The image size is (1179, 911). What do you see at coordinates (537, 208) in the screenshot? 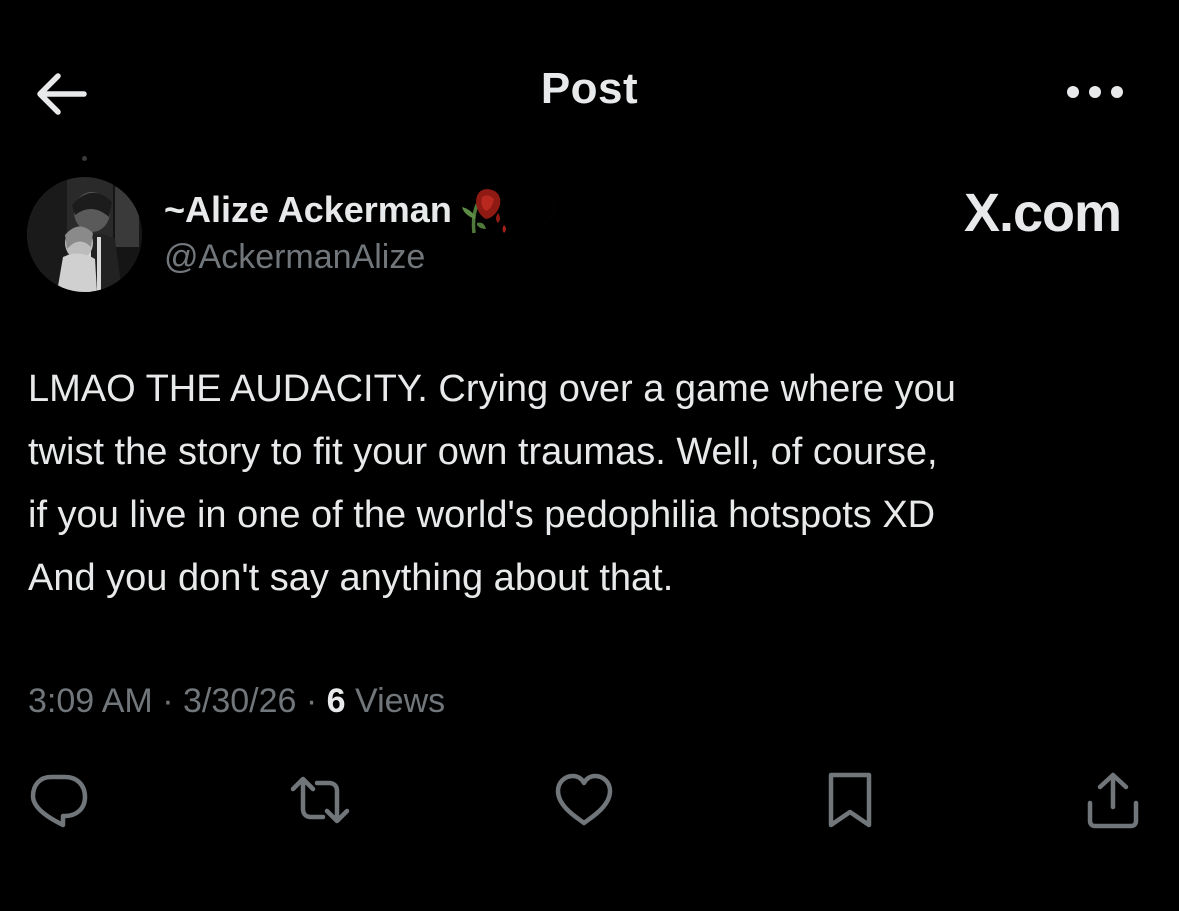
I see `crescent-moon-emoji` at bounding box center [537, 208].